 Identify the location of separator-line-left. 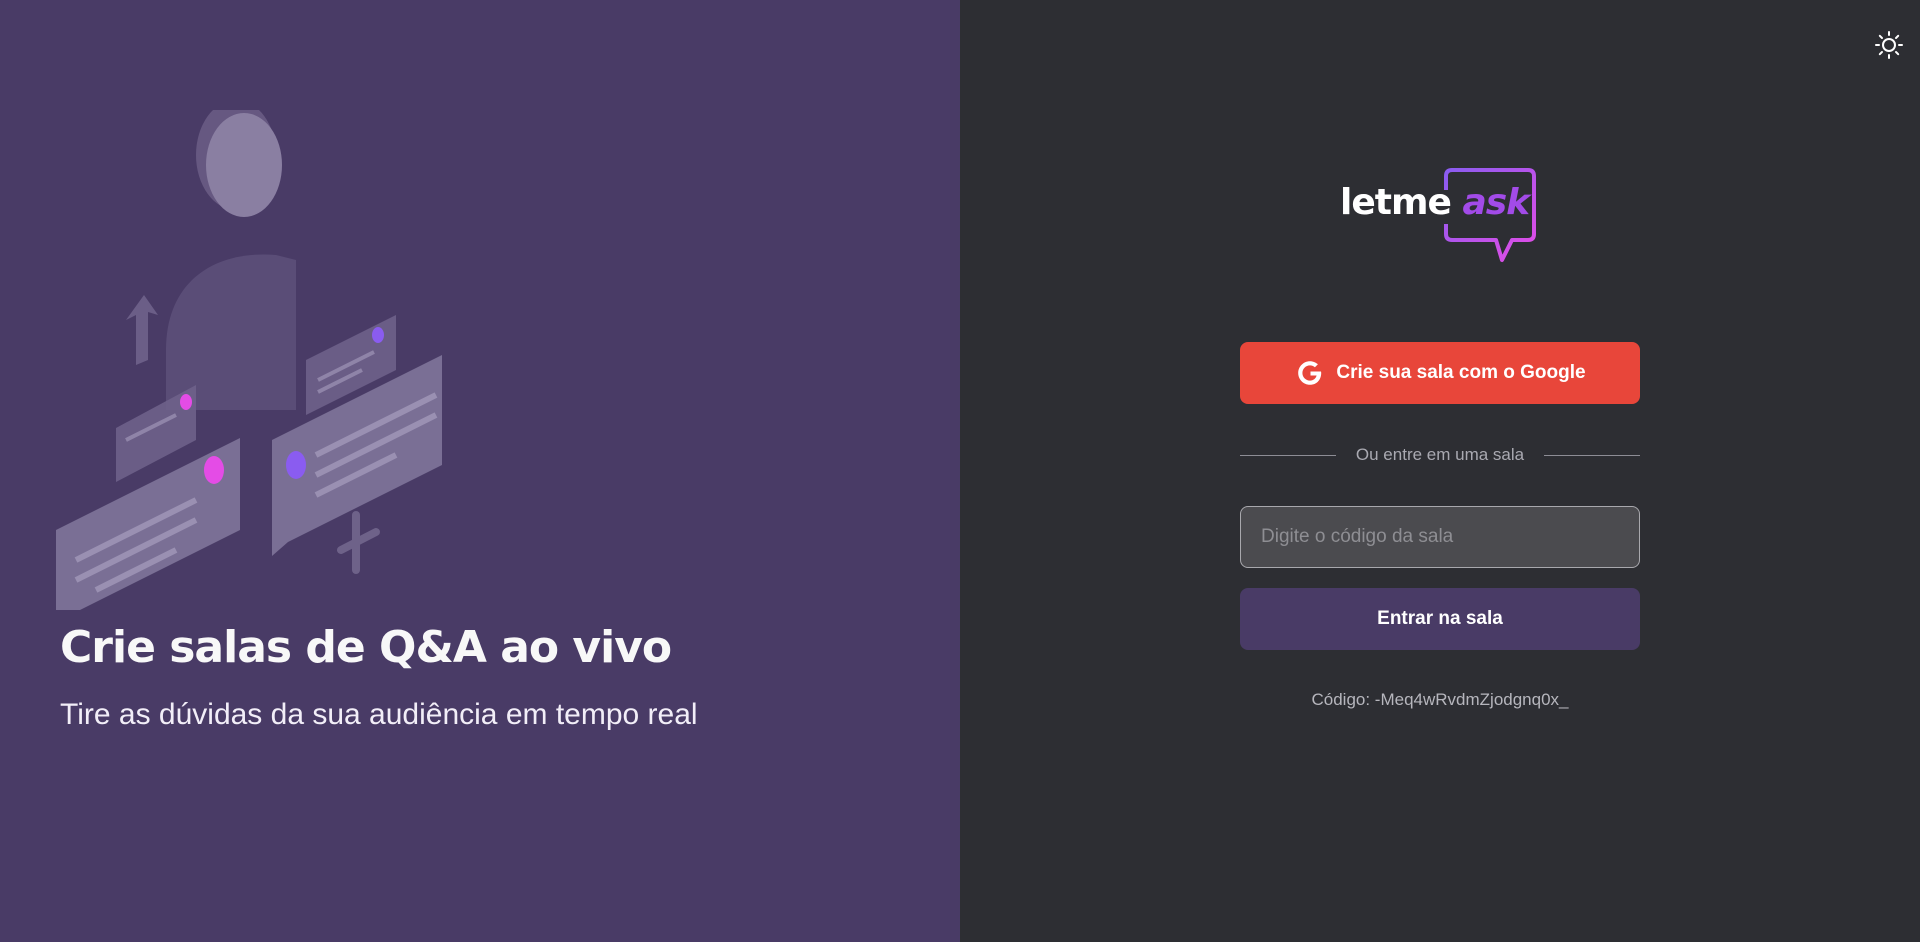
(1288, 455).